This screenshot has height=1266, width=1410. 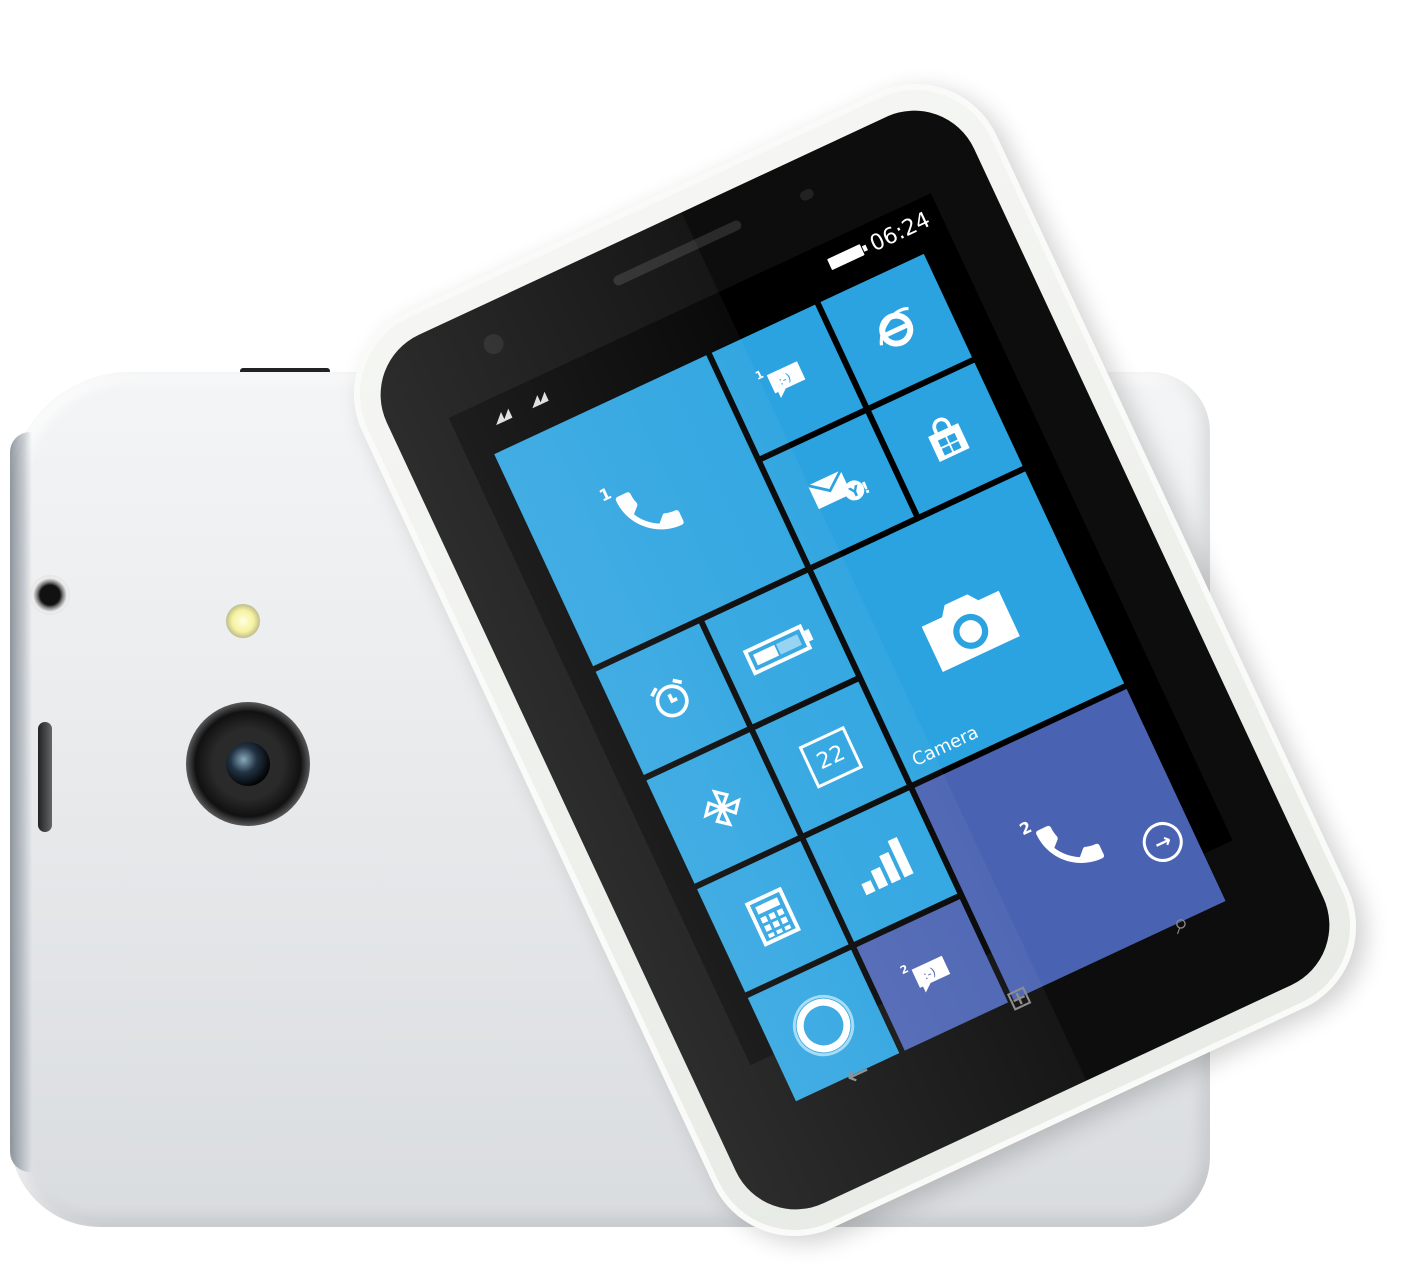 What do you see at coordinates (1018, 998) in the screenshot?
I see `windows-home-button: ⊞` at bounding box center [1018, 998].